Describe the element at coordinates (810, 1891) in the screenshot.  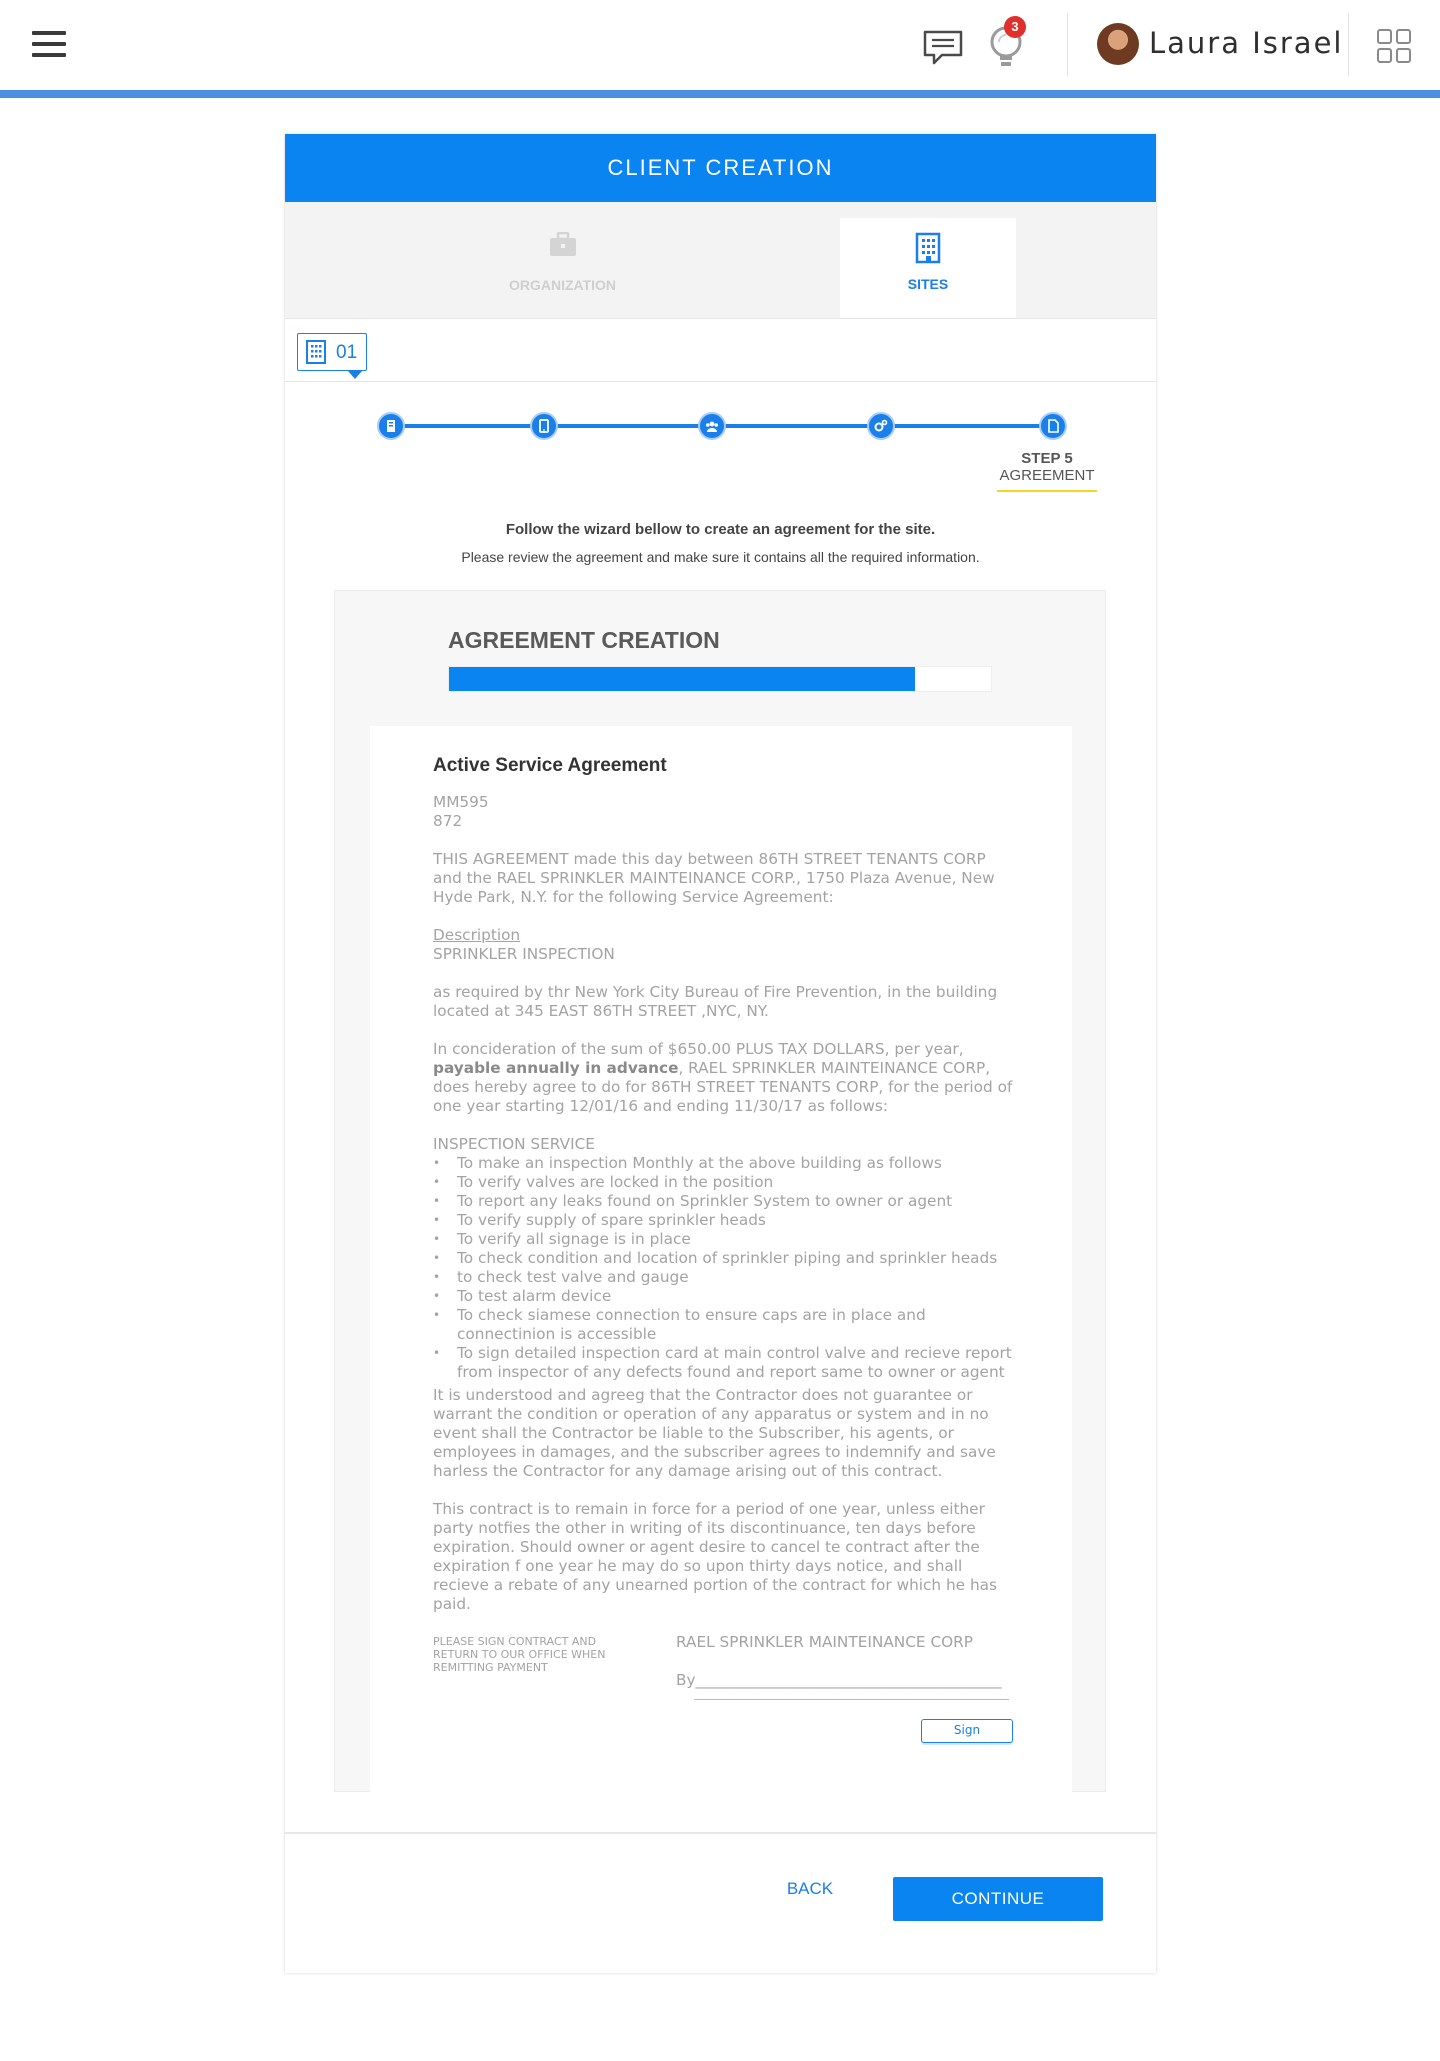
I see `back-button: BACK` at that location.